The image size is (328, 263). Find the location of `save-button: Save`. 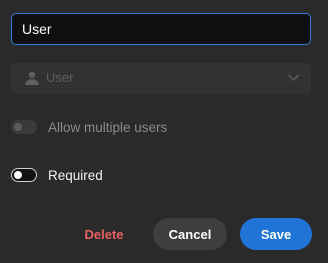

save-button: Save is located at coordinates (276, 234).